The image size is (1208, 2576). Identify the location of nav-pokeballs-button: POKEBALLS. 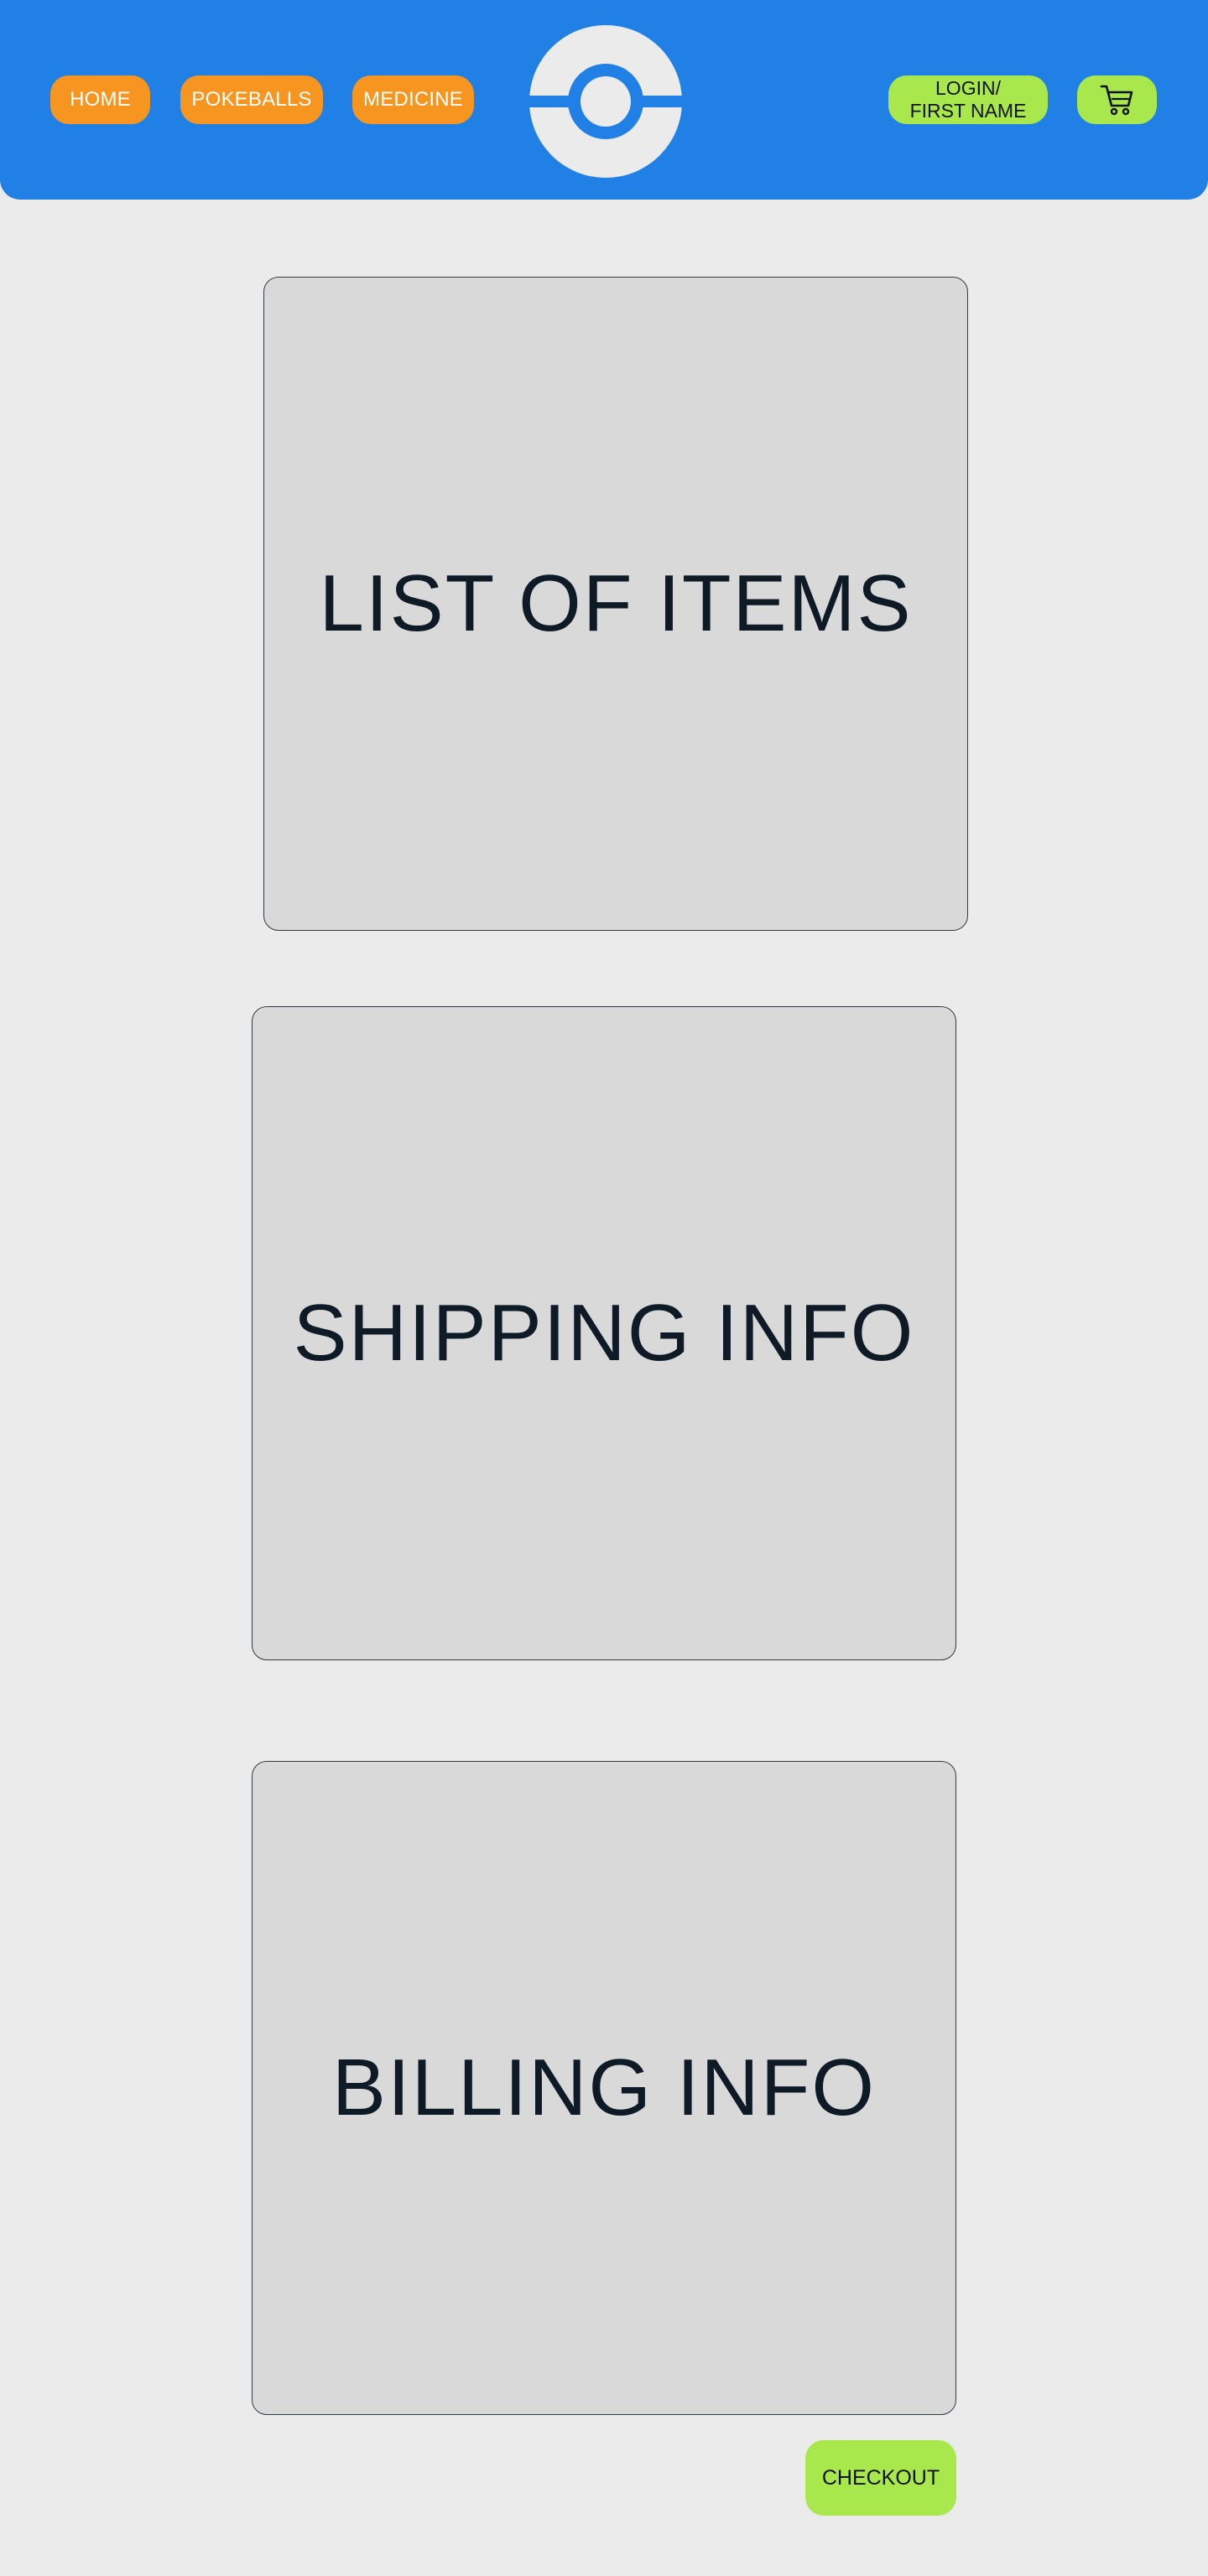
(251, 99).